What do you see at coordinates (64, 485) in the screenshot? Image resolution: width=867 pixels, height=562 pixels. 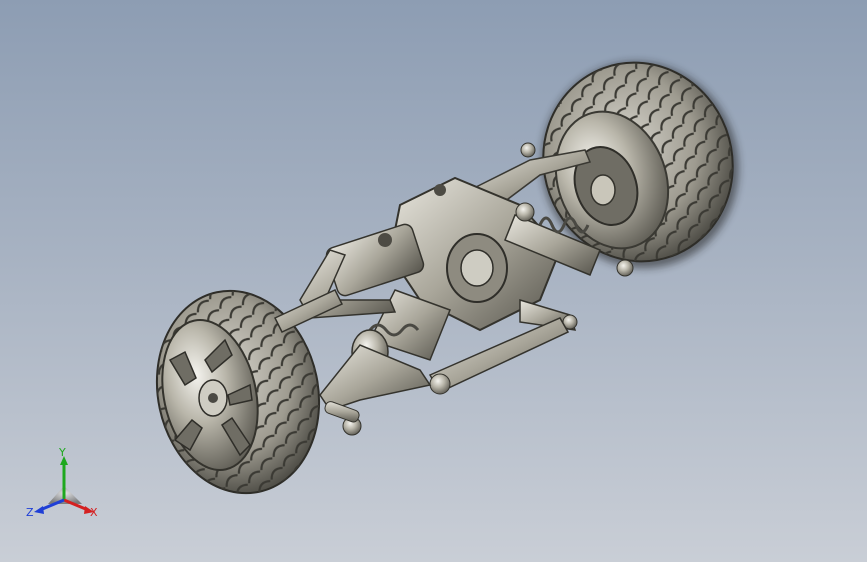 I see `view-orientation-triad: Y X Z` at bounding box center [64, 485].